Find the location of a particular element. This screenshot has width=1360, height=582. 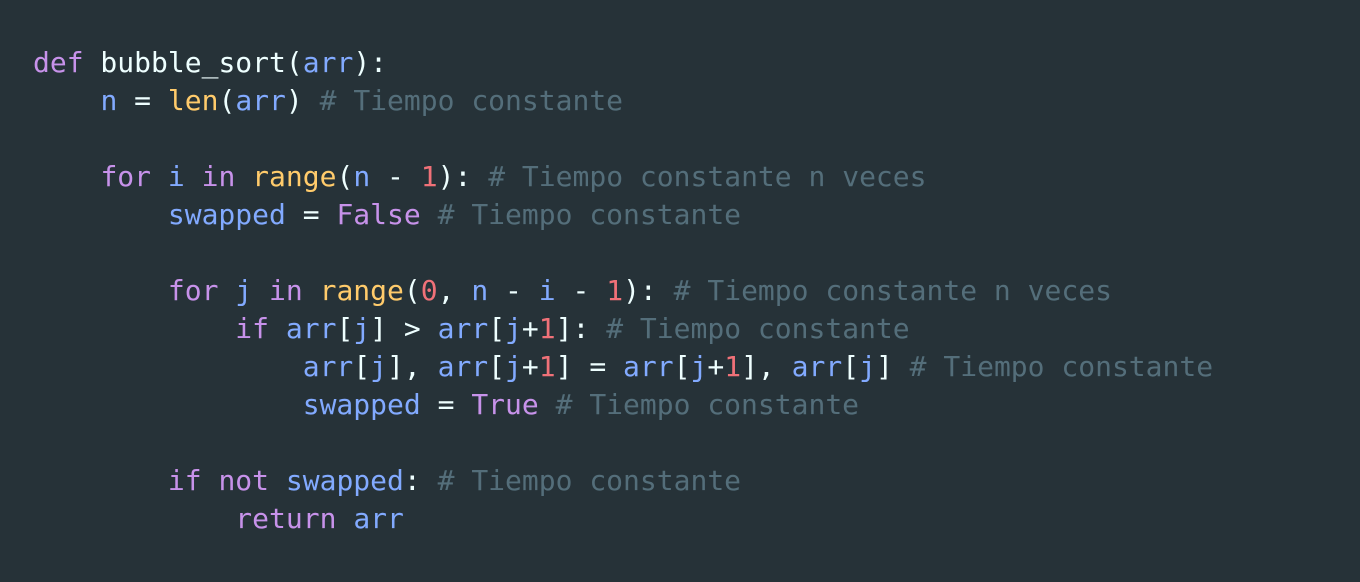

code-line: if not swapped: # Tiempo constante is located at coordinates (696, 481).